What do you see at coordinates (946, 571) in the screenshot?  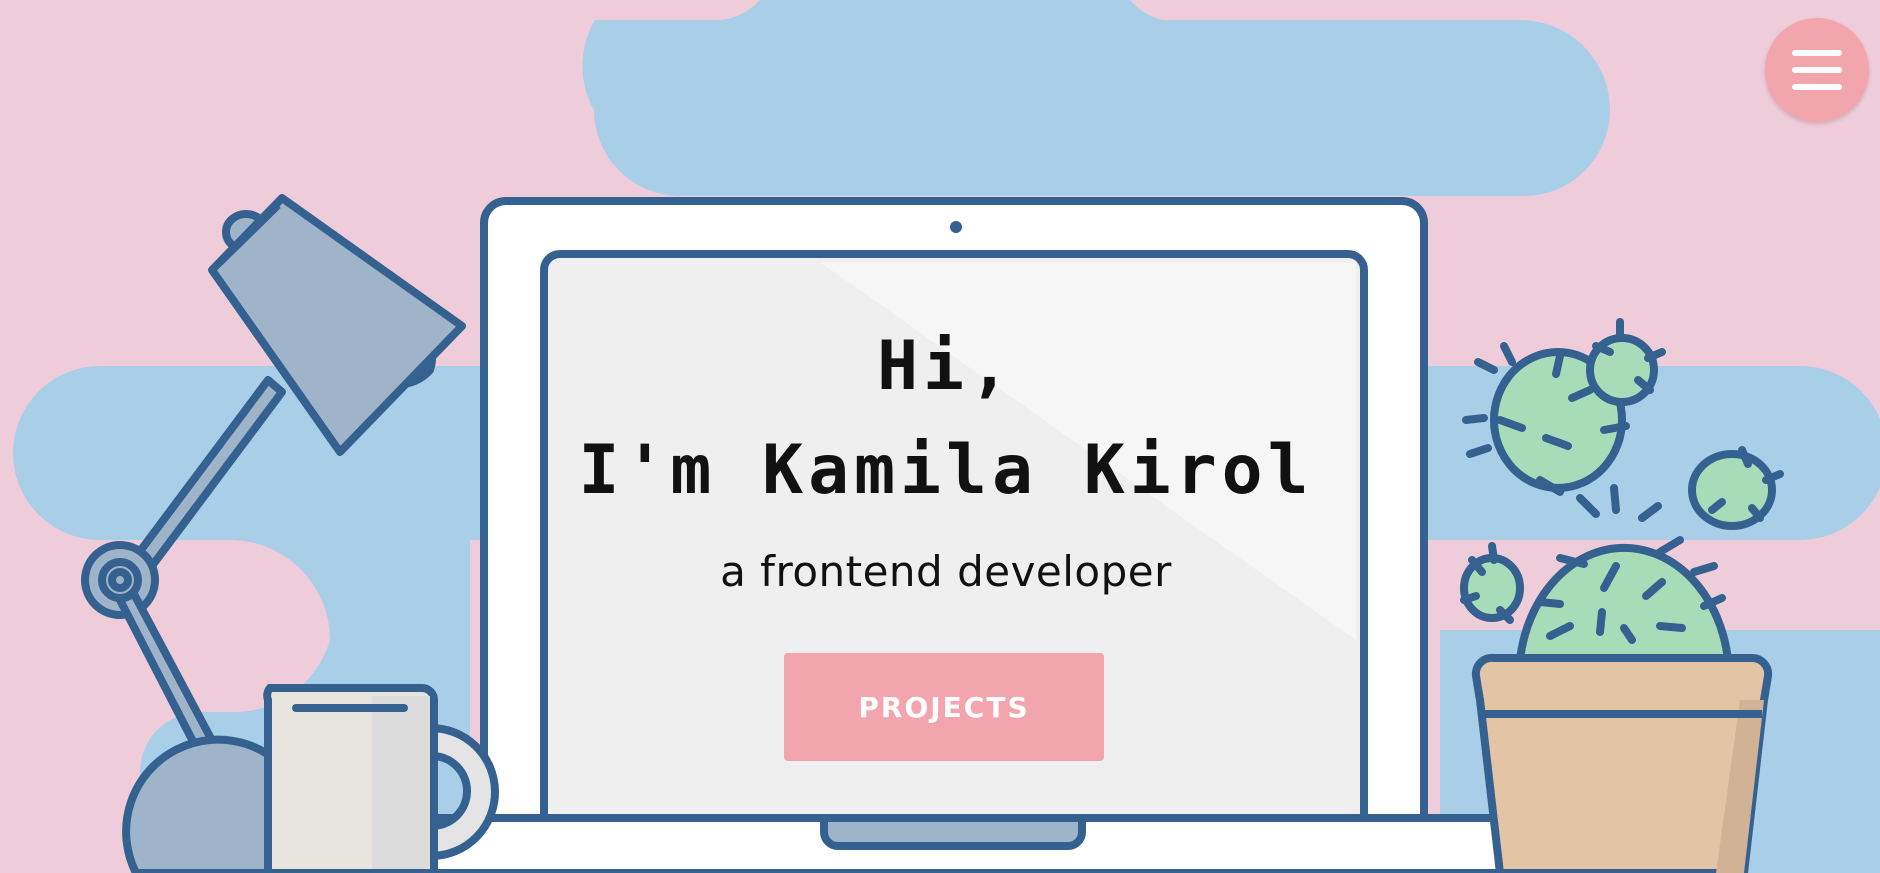 I see `hero-subtitle: a frontend developer` at bounding box center [946, 571].